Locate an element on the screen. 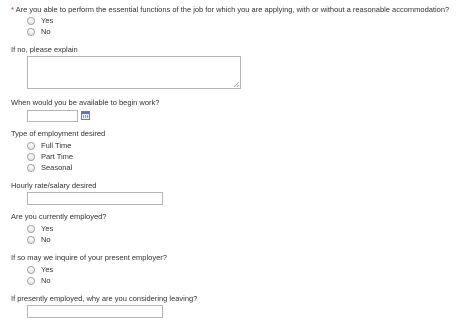 This screenshot has width=474, height=326. radio-option-seasonal: Seasonal is located at coordinates (49, 167).